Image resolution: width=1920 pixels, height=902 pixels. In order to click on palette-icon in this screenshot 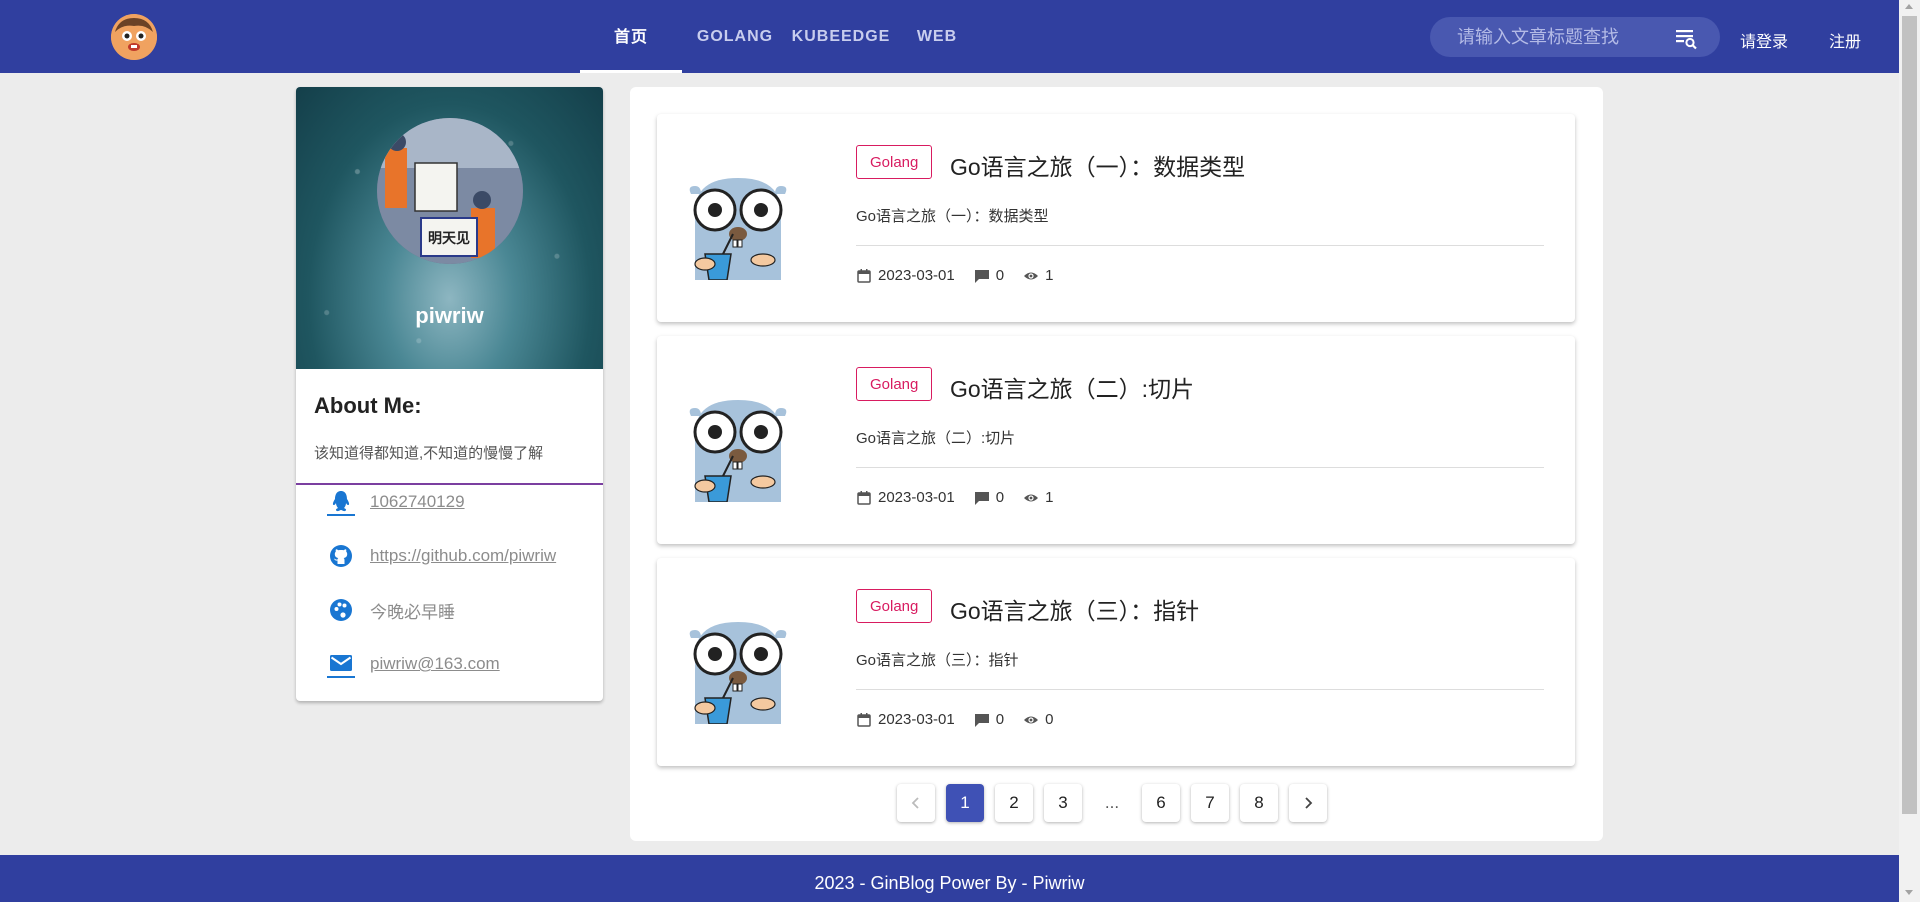, I will do `click(341, 610)`.